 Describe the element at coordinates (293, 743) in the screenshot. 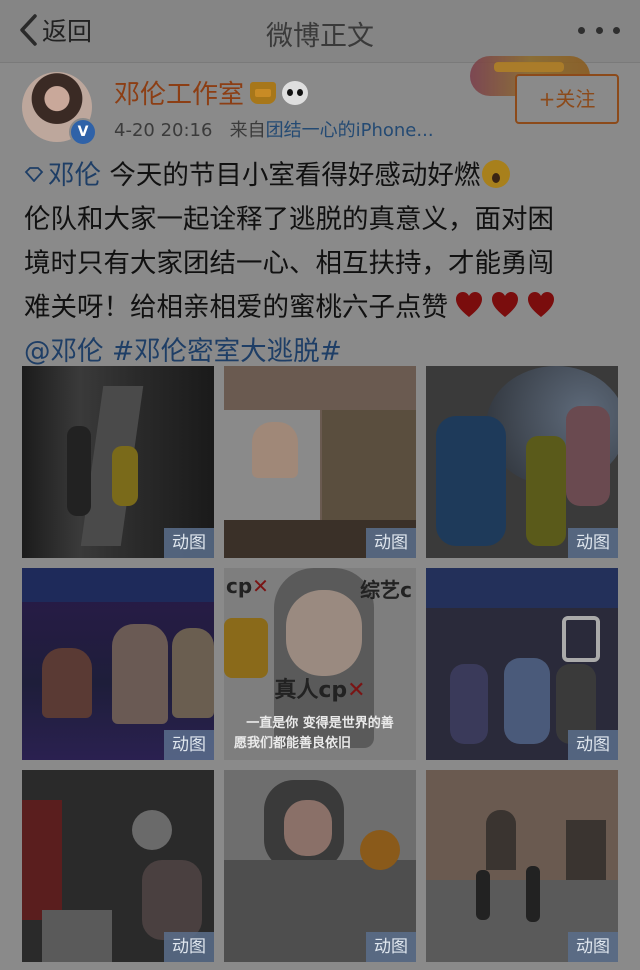

I see `image-subtitle-2: 愿我们都能善良依旧` at that location.